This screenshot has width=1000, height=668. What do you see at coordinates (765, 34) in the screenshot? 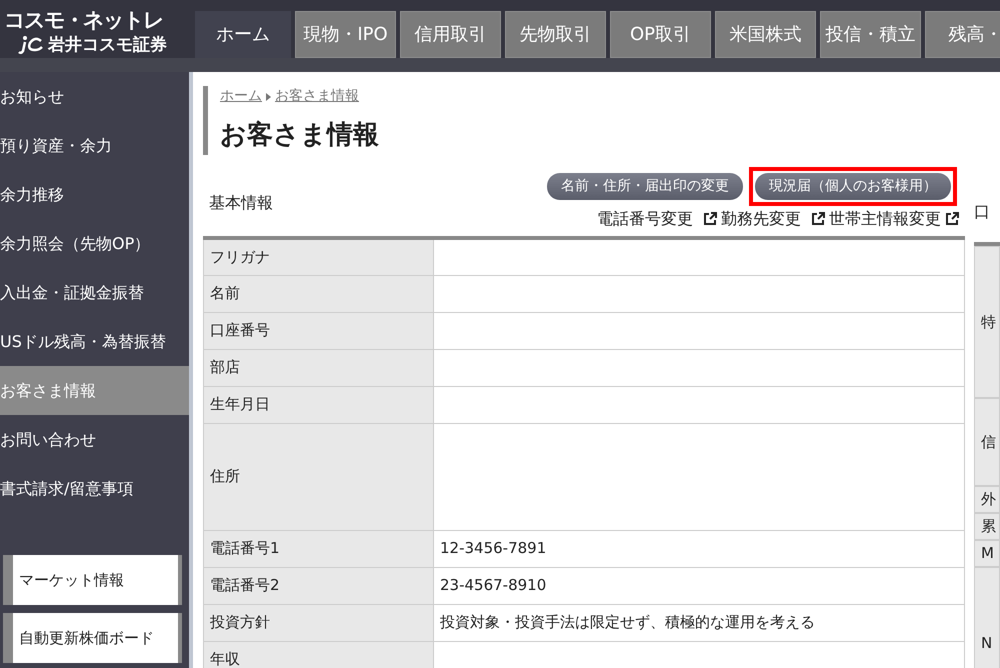
I see `nav-tab: 米国株式` at bounding box center [765, 34].